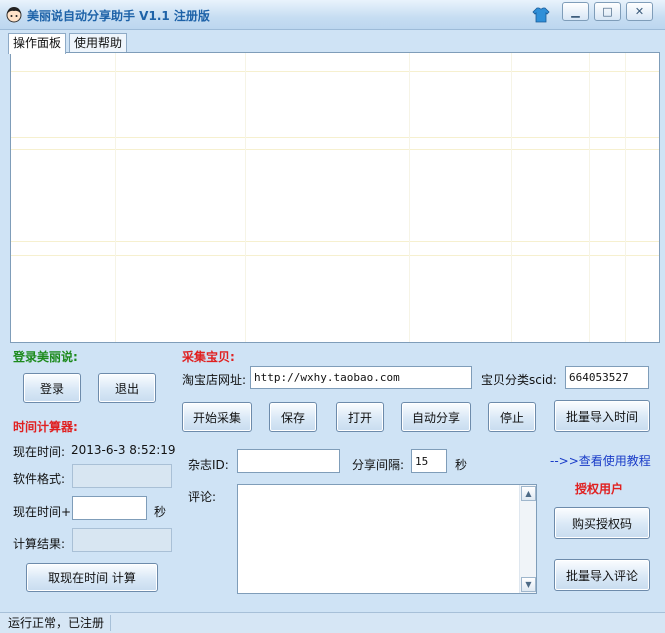 Image resolution: width=665 pixels, height=633 pixels. Describe the element at coordinates (599, 489) in the screenshot. I see `authorized-user-label: 授权用户` at that location.